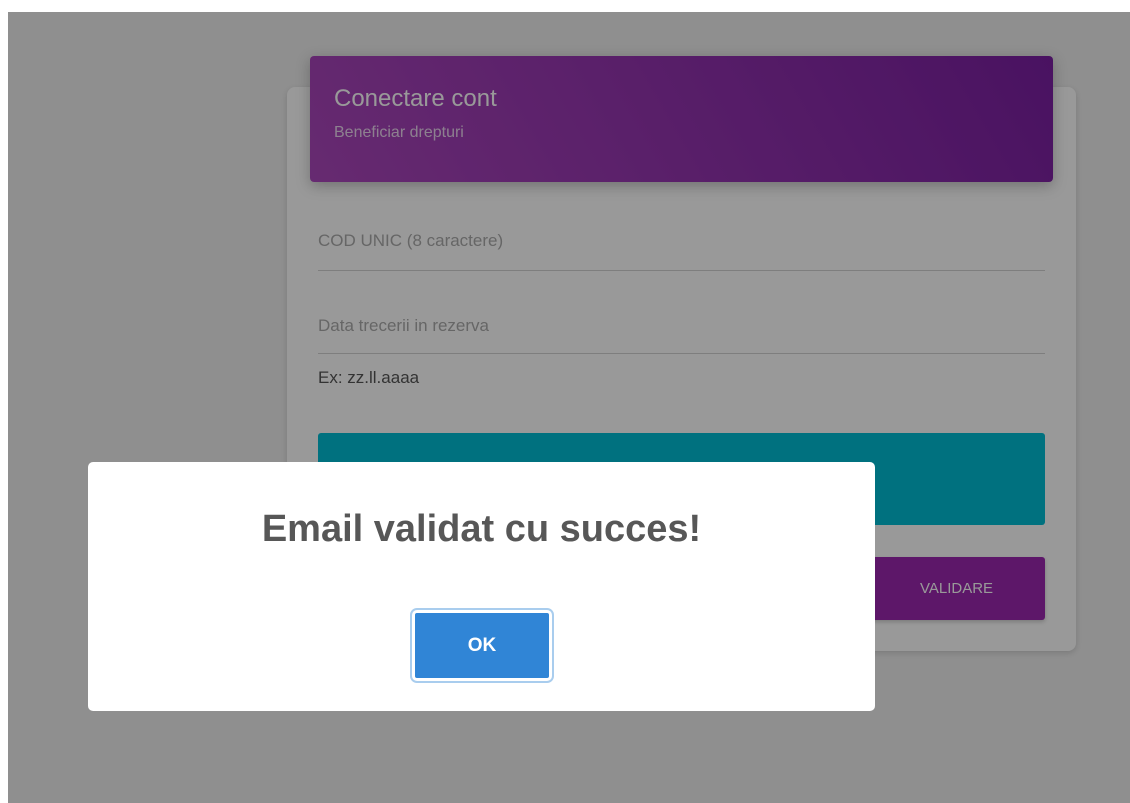 Image resolution: width=1130 pixels, height=803 pixels. I want to click on dialog-message: Email validat cu succes!, so click(481, 529).